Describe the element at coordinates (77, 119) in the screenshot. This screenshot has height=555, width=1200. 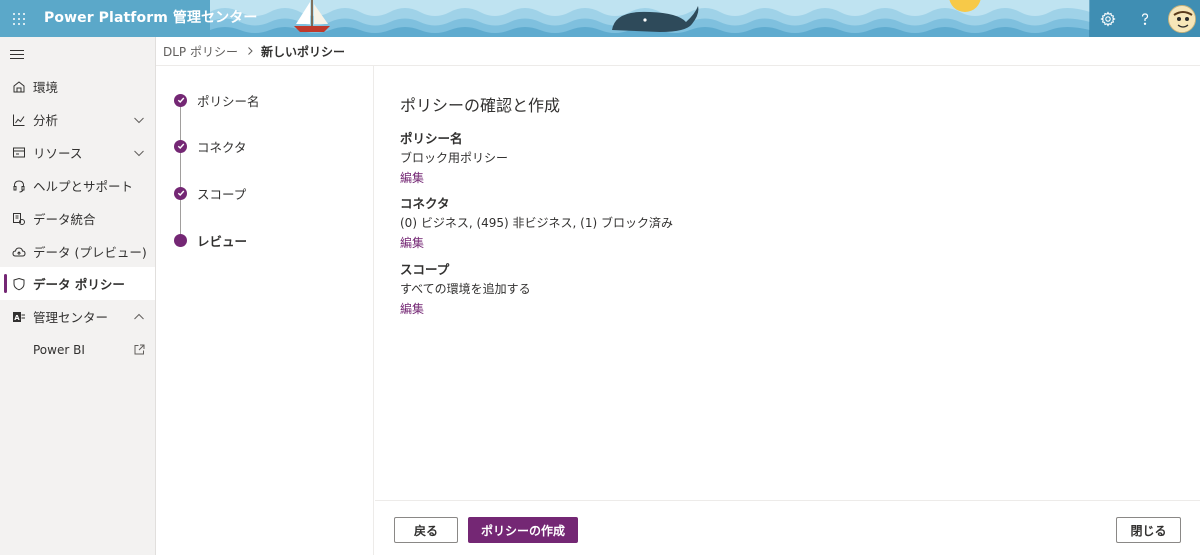
I see `nav-item-analytics: 分析` at that location.